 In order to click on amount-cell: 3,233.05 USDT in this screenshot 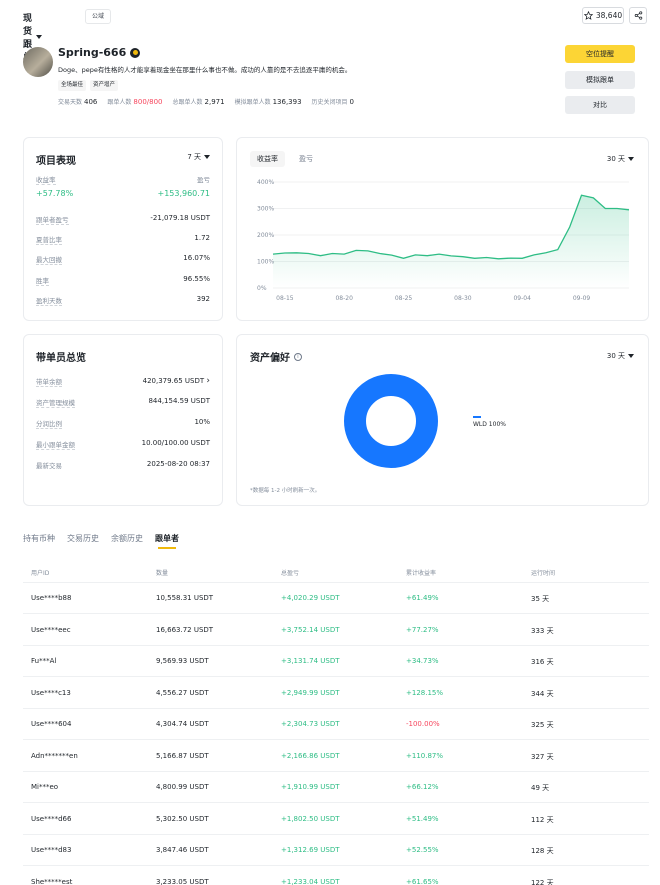, I will do `click(182, 881)`.